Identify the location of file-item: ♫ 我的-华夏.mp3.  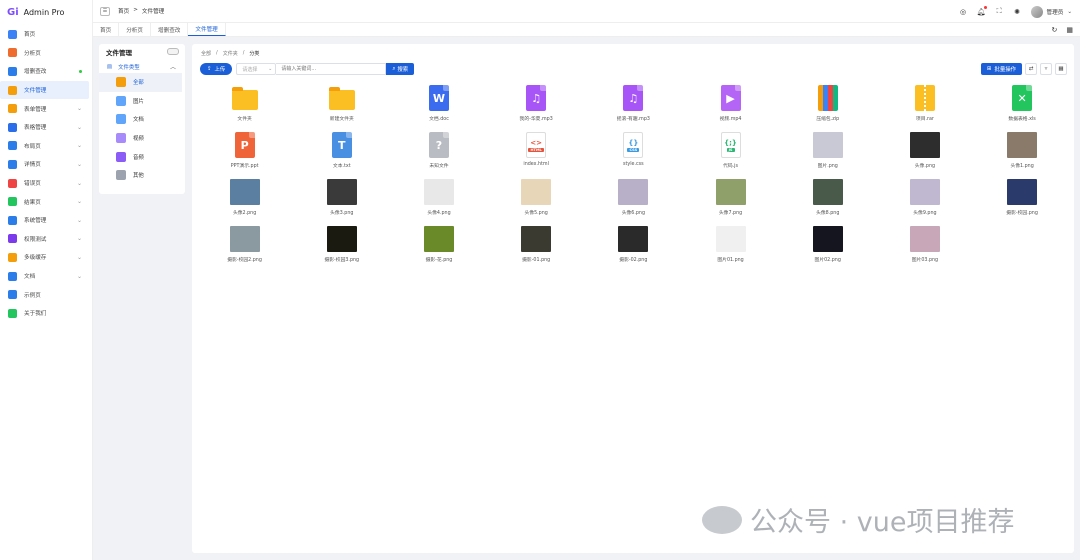
(536, 107).